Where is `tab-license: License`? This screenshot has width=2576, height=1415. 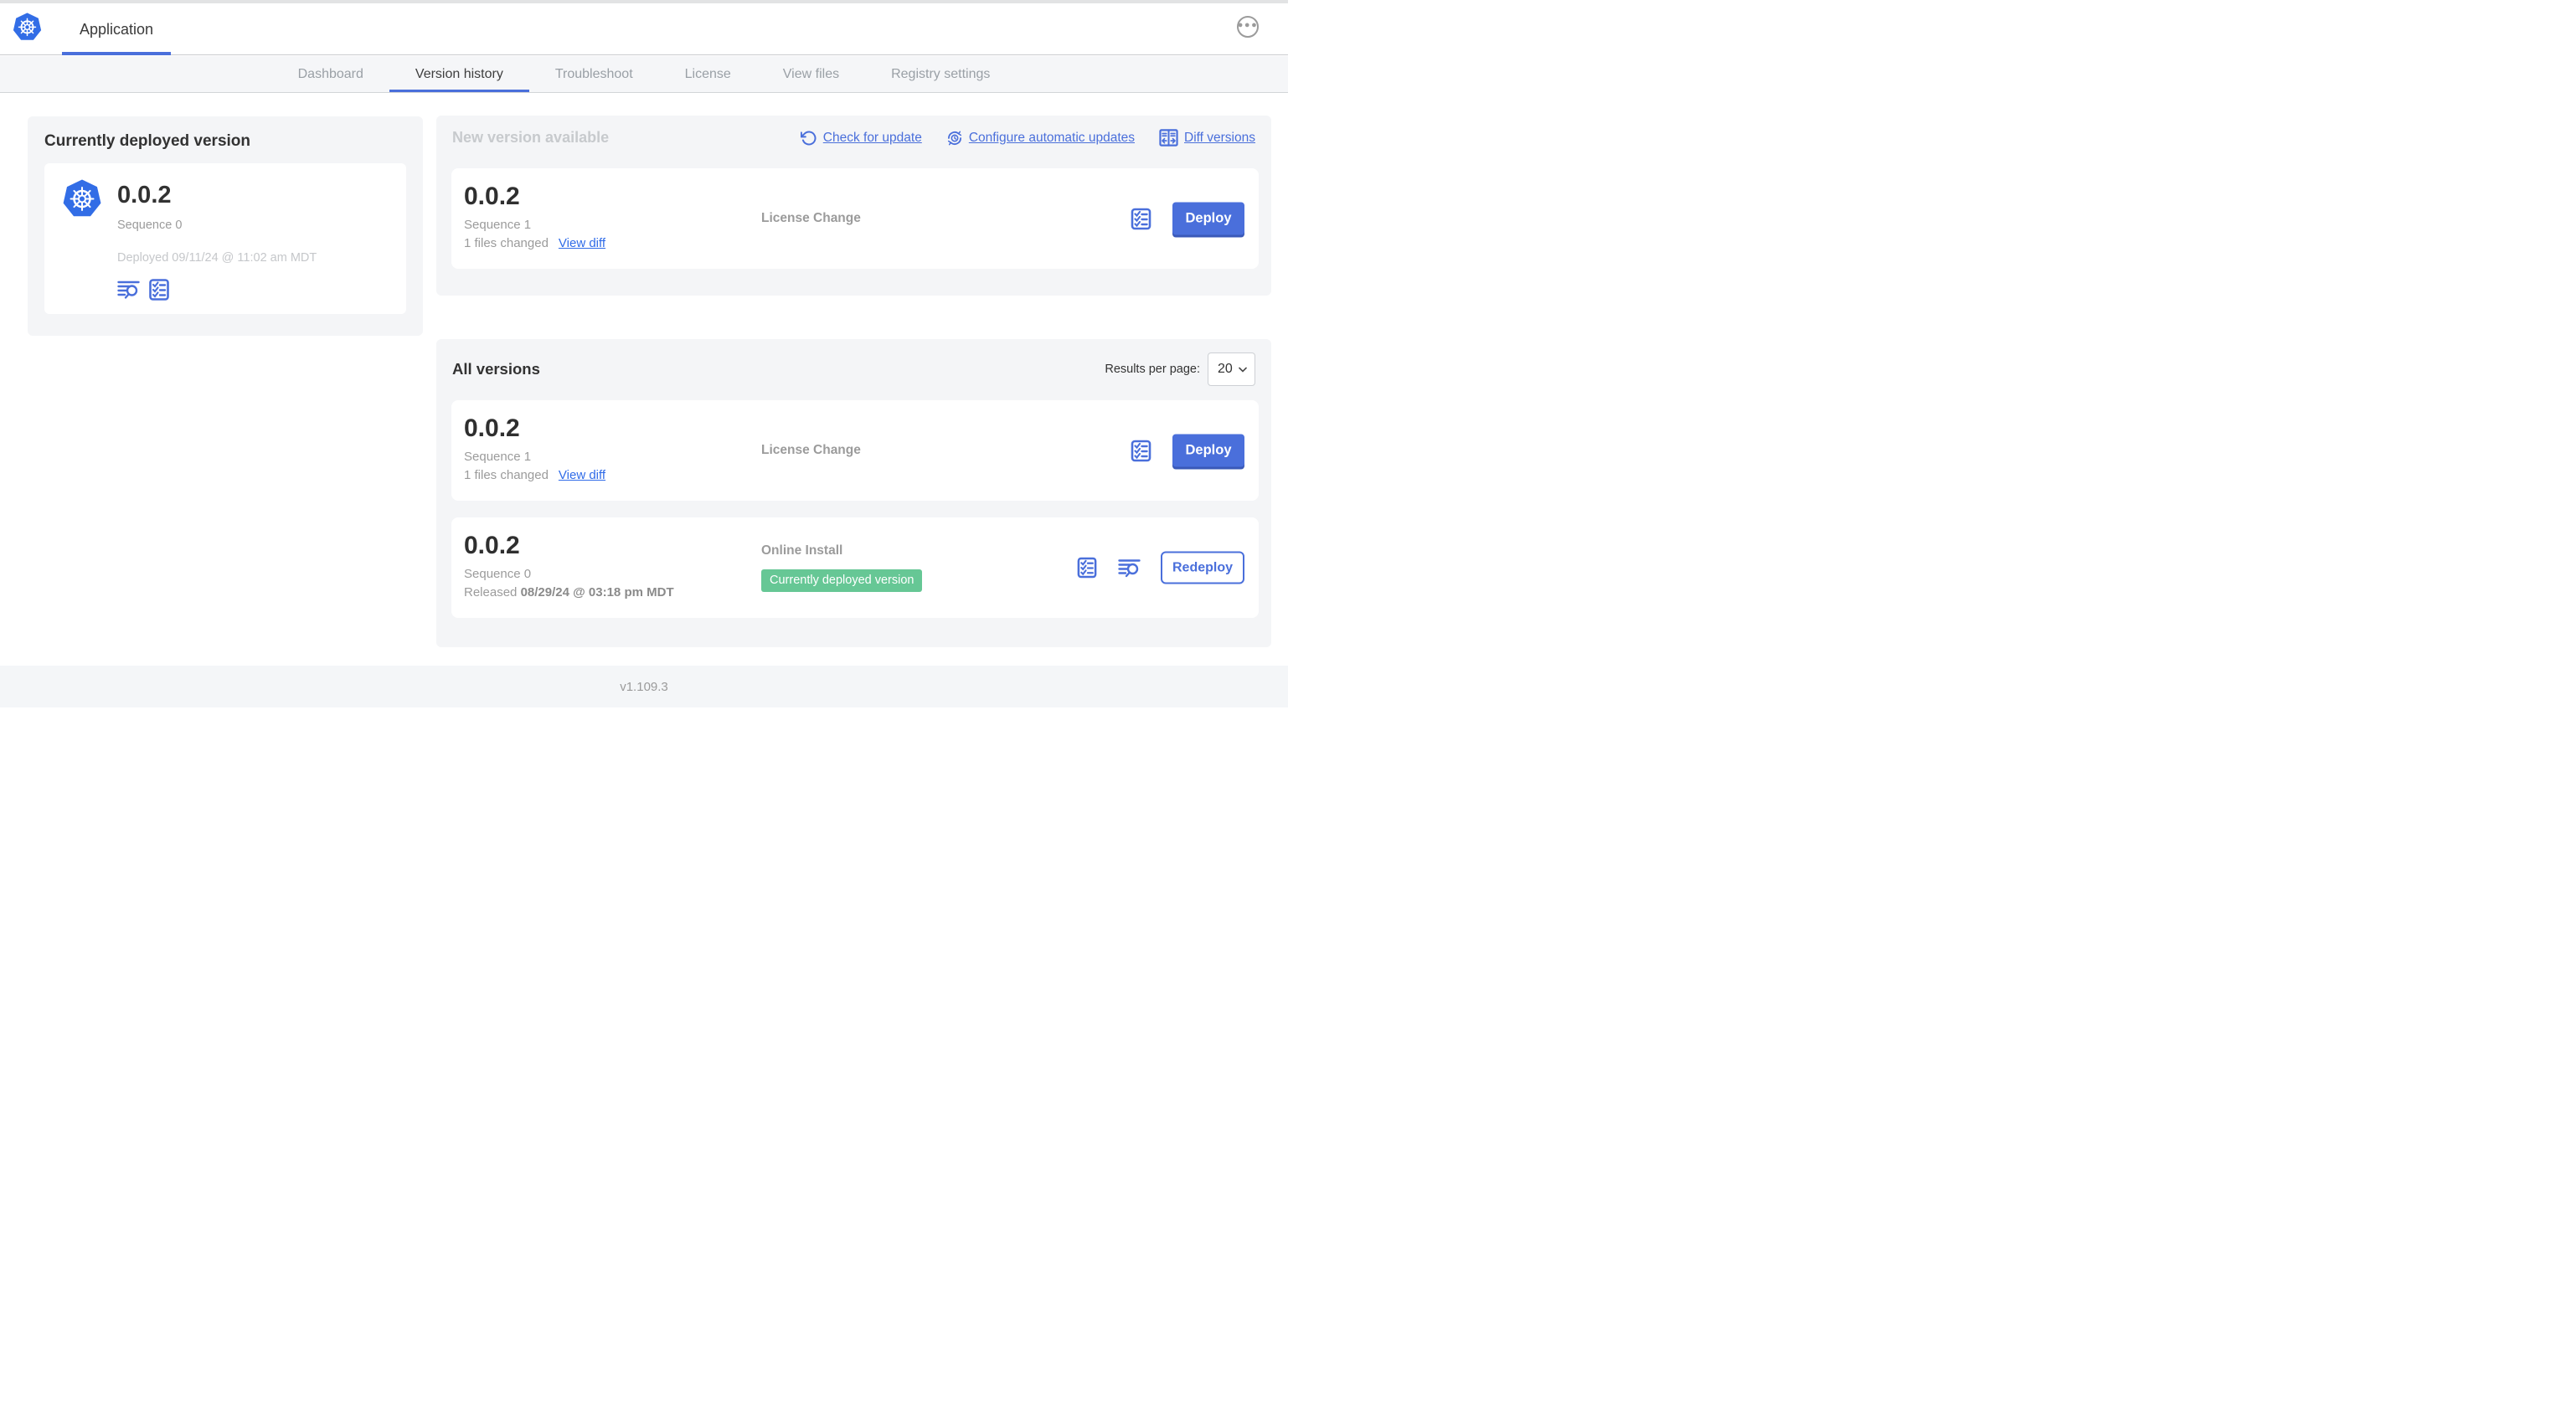
tab-license: License is located at coordinates (708, 74).